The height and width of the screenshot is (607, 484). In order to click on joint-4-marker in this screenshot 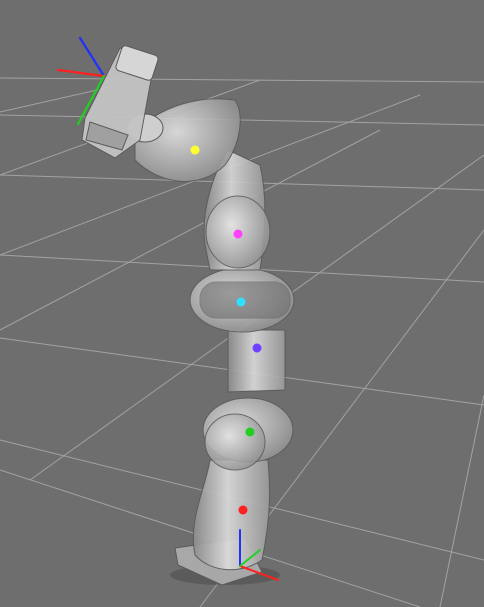, I will do `click(257, 348)`.